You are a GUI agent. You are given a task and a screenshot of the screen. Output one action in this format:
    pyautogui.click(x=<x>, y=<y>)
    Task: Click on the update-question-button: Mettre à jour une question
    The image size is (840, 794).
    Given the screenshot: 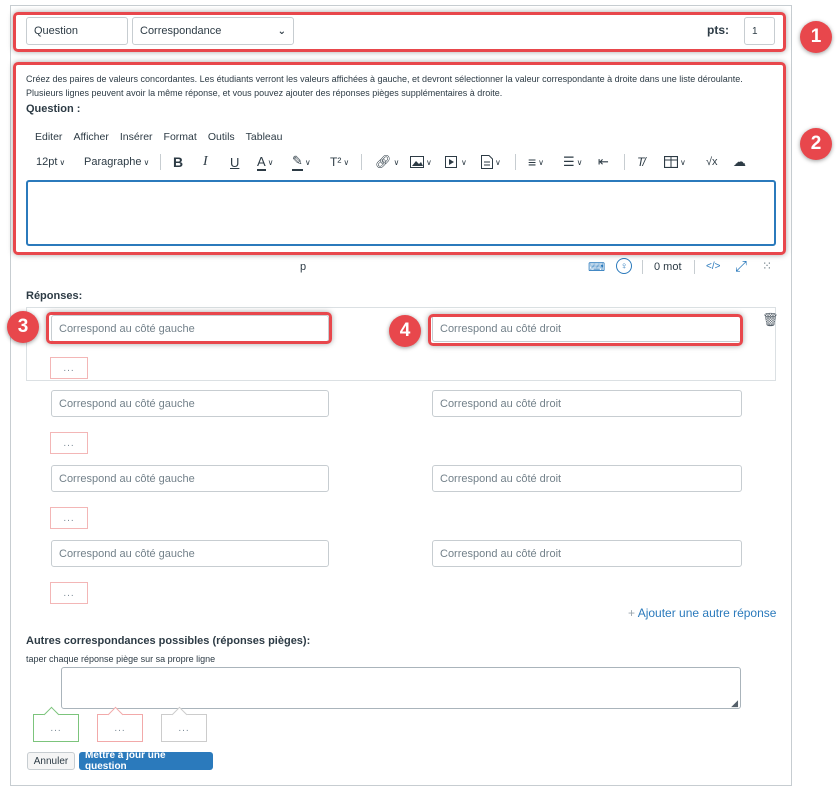 What is the action you would take?
    pyautogui.click(x=146, y=761)
    